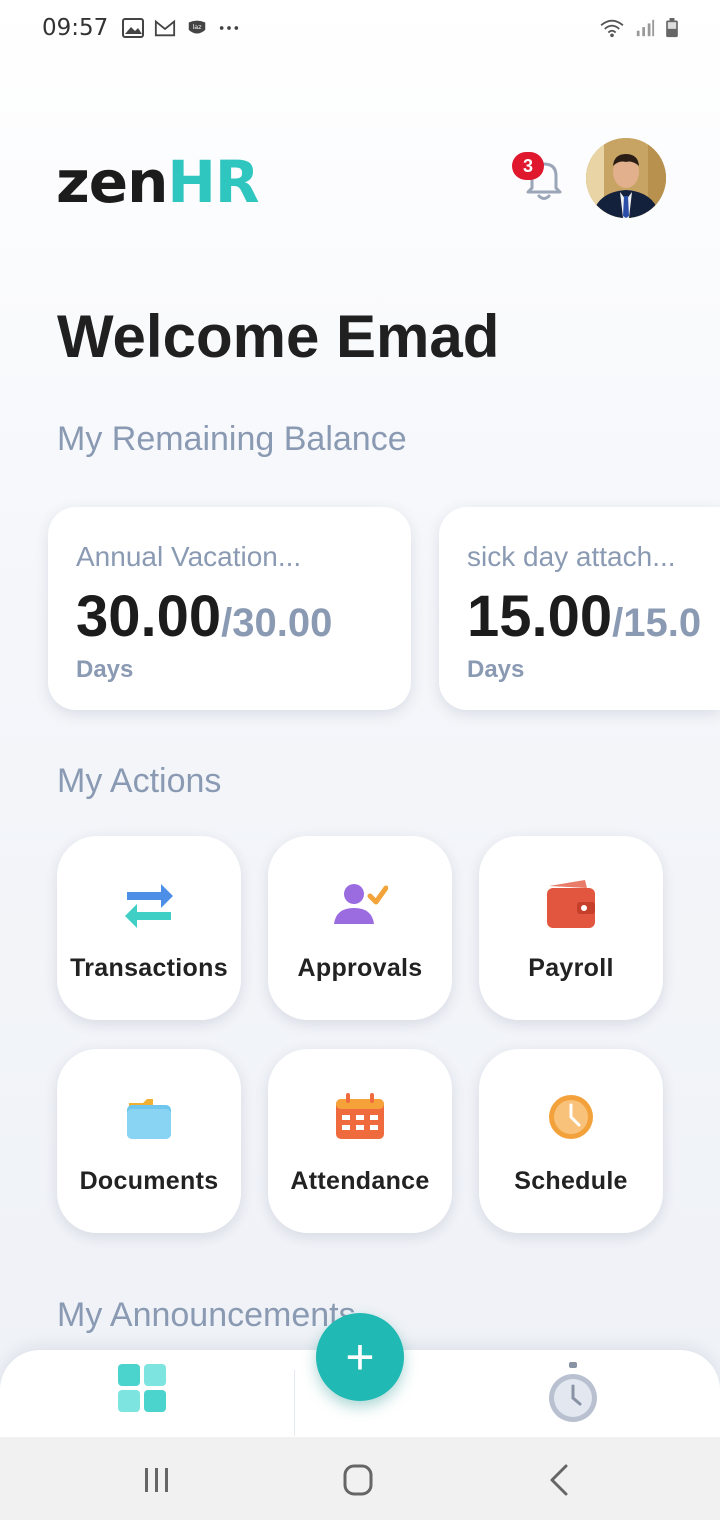 This screenshot has width=720, height=1520. I want to click on signal-icon, so click(645, 28).